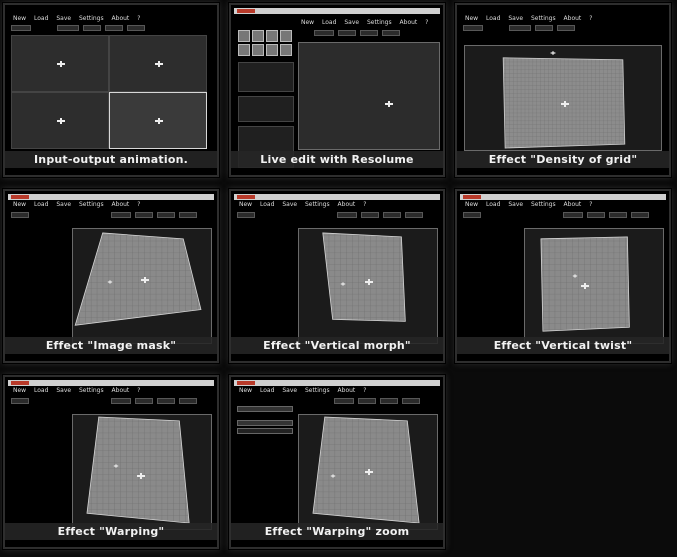  What do you see at coordinates (265, 409) in the screenshot?
I see `warping-tab` at bounding box center [265, 409].